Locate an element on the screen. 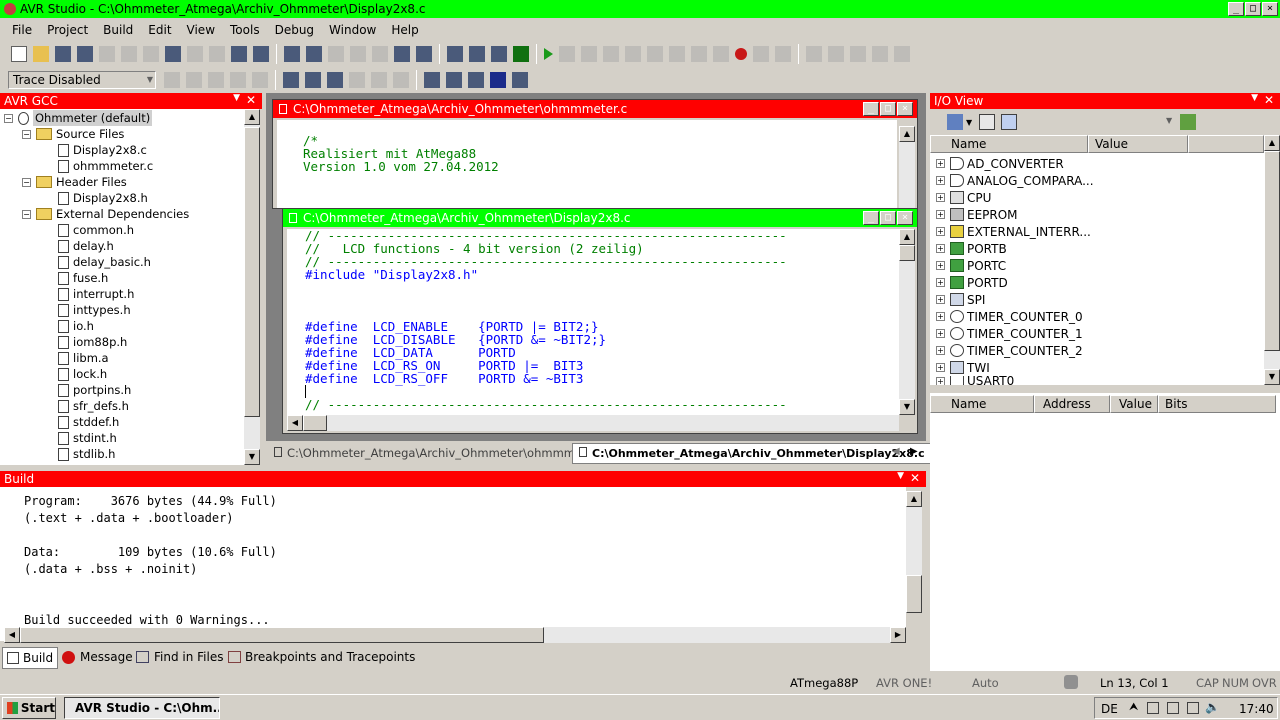 This screenshot has width=1280, height=720. avr-icon is located at coordinates (313, 80).